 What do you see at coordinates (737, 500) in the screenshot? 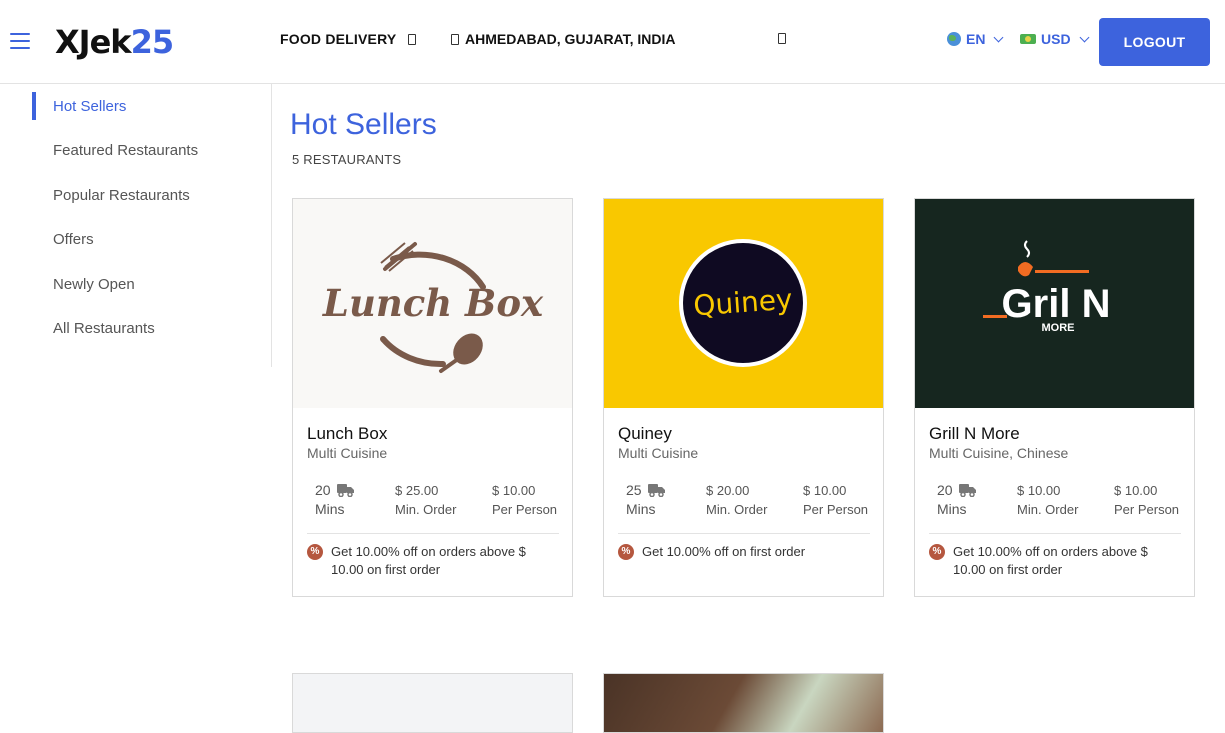
I see `min-order: $ 20.00 Min. Order` at bounding box center [737, 500].